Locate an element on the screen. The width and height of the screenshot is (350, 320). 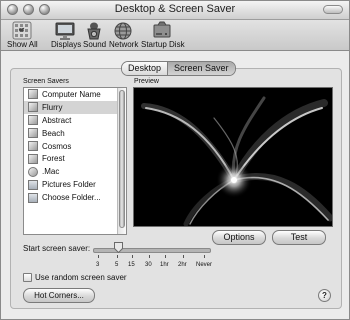
window-title: Desktop & Screen Saver is located at coordinates (175, 9).